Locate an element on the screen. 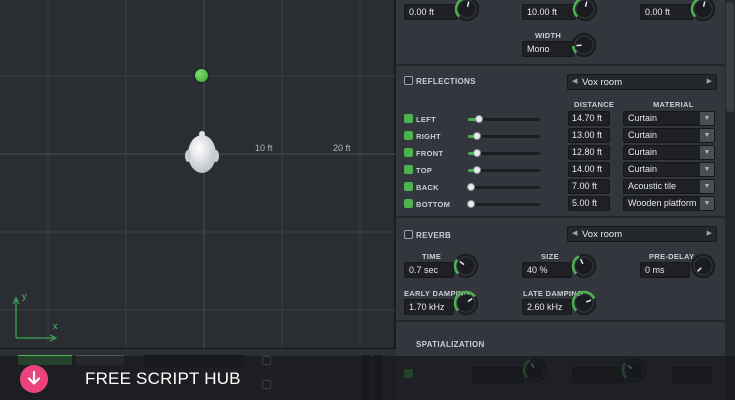 This screenshot has width=735, height=400. reverb-title: REVERB is located at coordinates (434, 235).